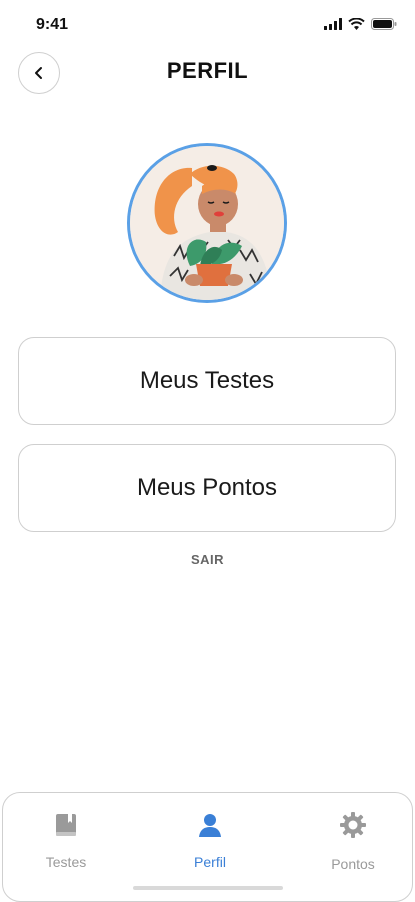  I want to click on header: PERFIL, so click(207, 72).